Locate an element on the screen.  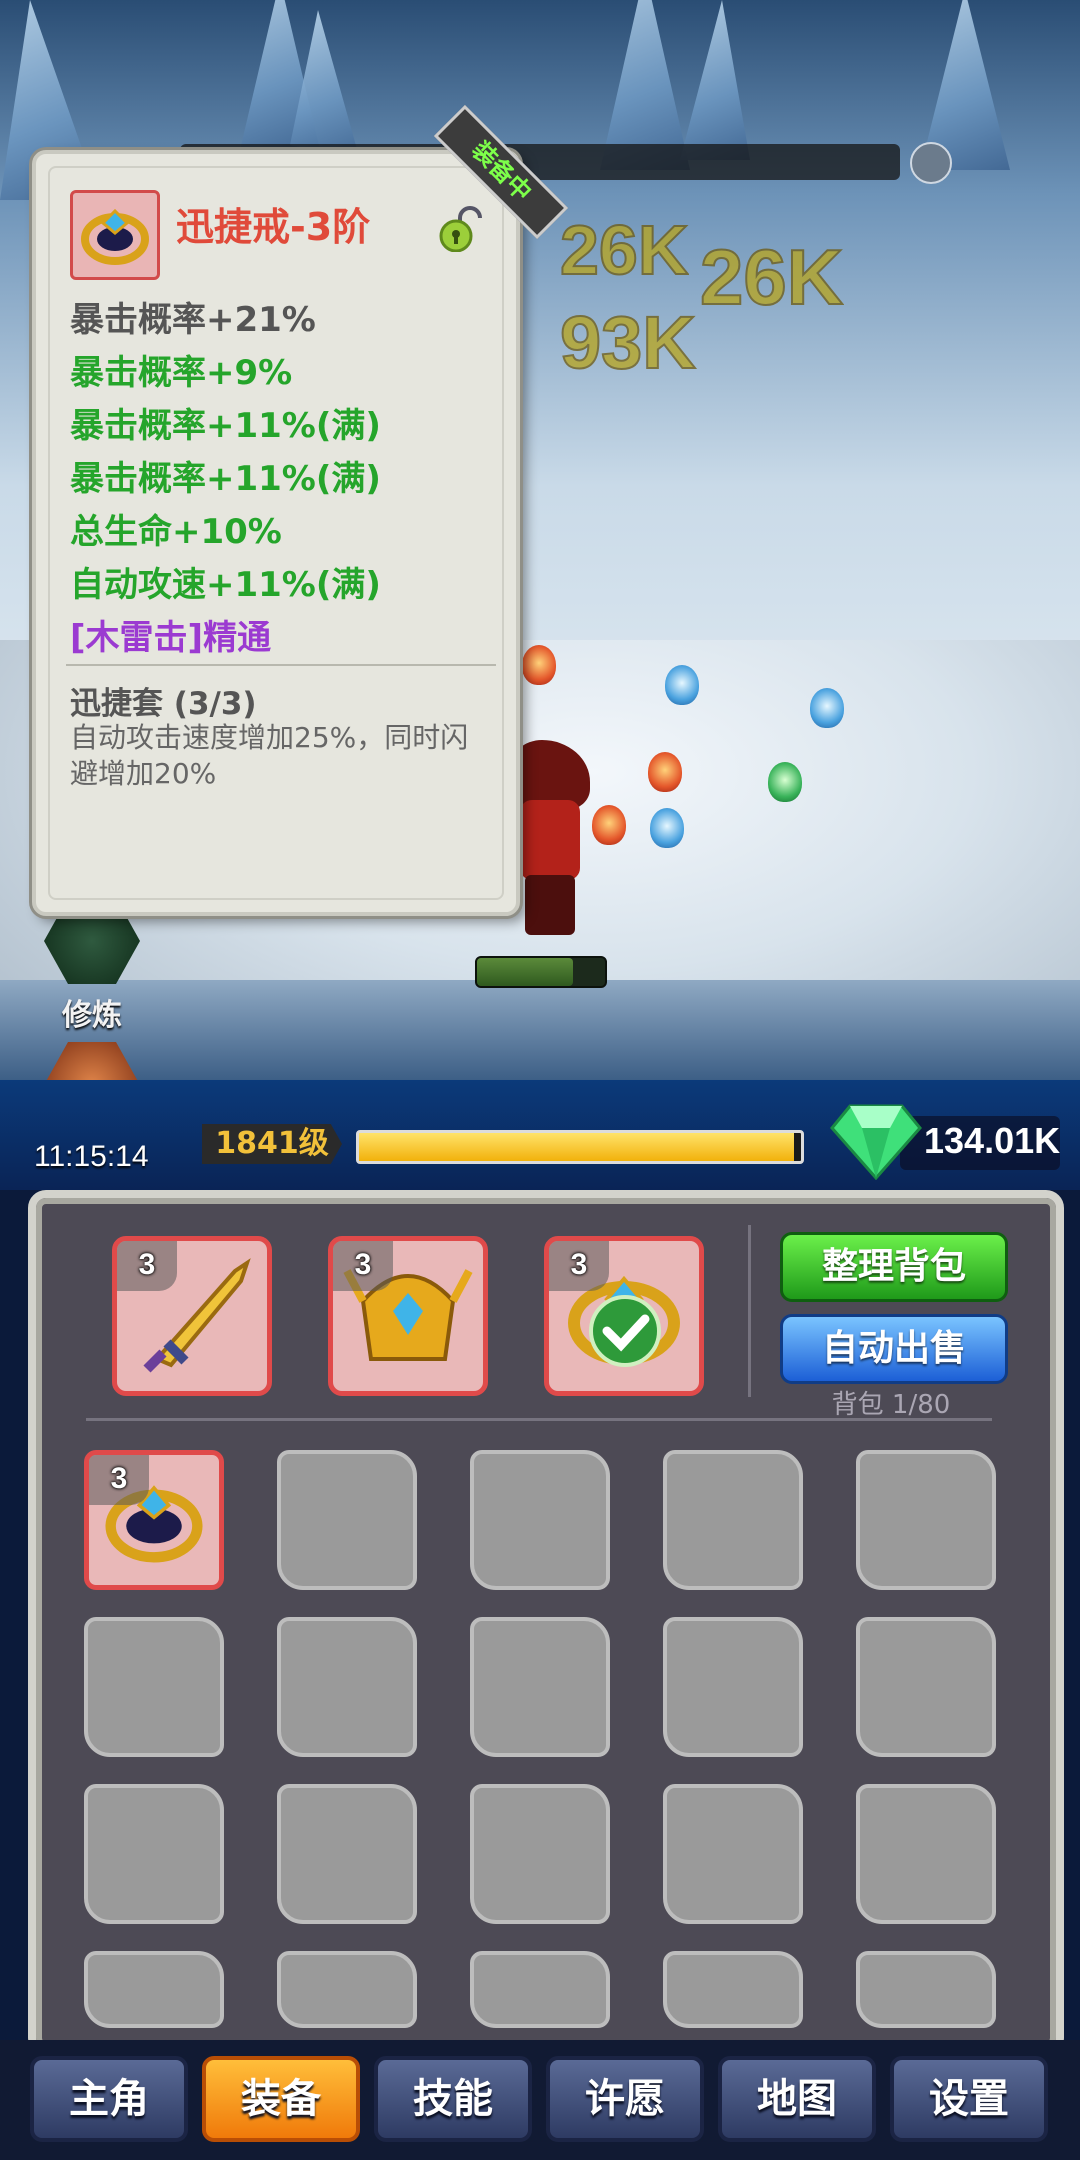
checkmark-icon is located at coordinates (625, 1331).